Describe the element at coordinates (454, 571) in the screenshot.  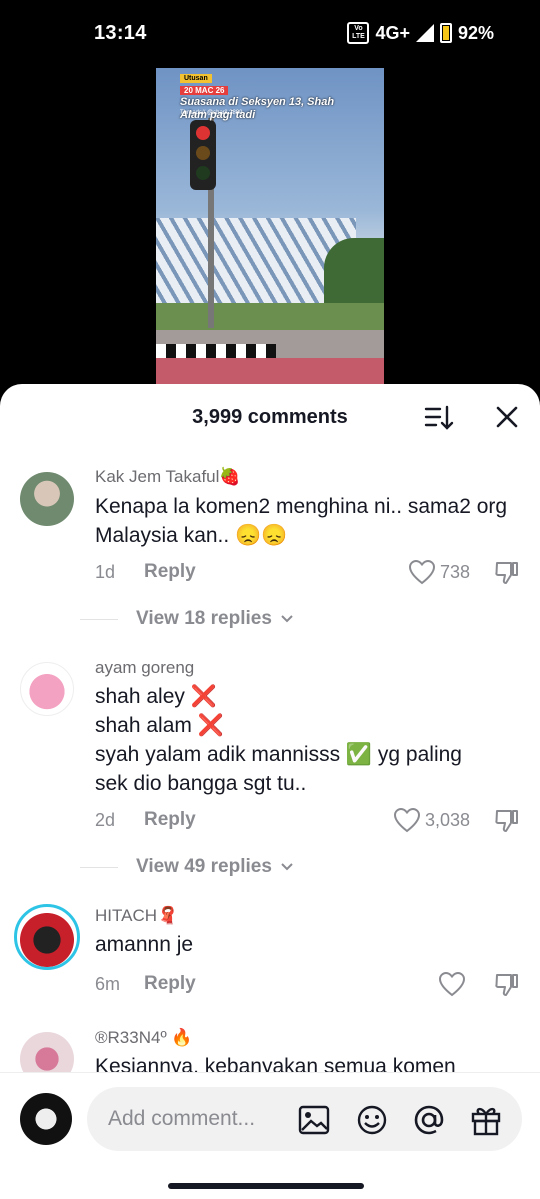
I see `like-count: 738` at that location.